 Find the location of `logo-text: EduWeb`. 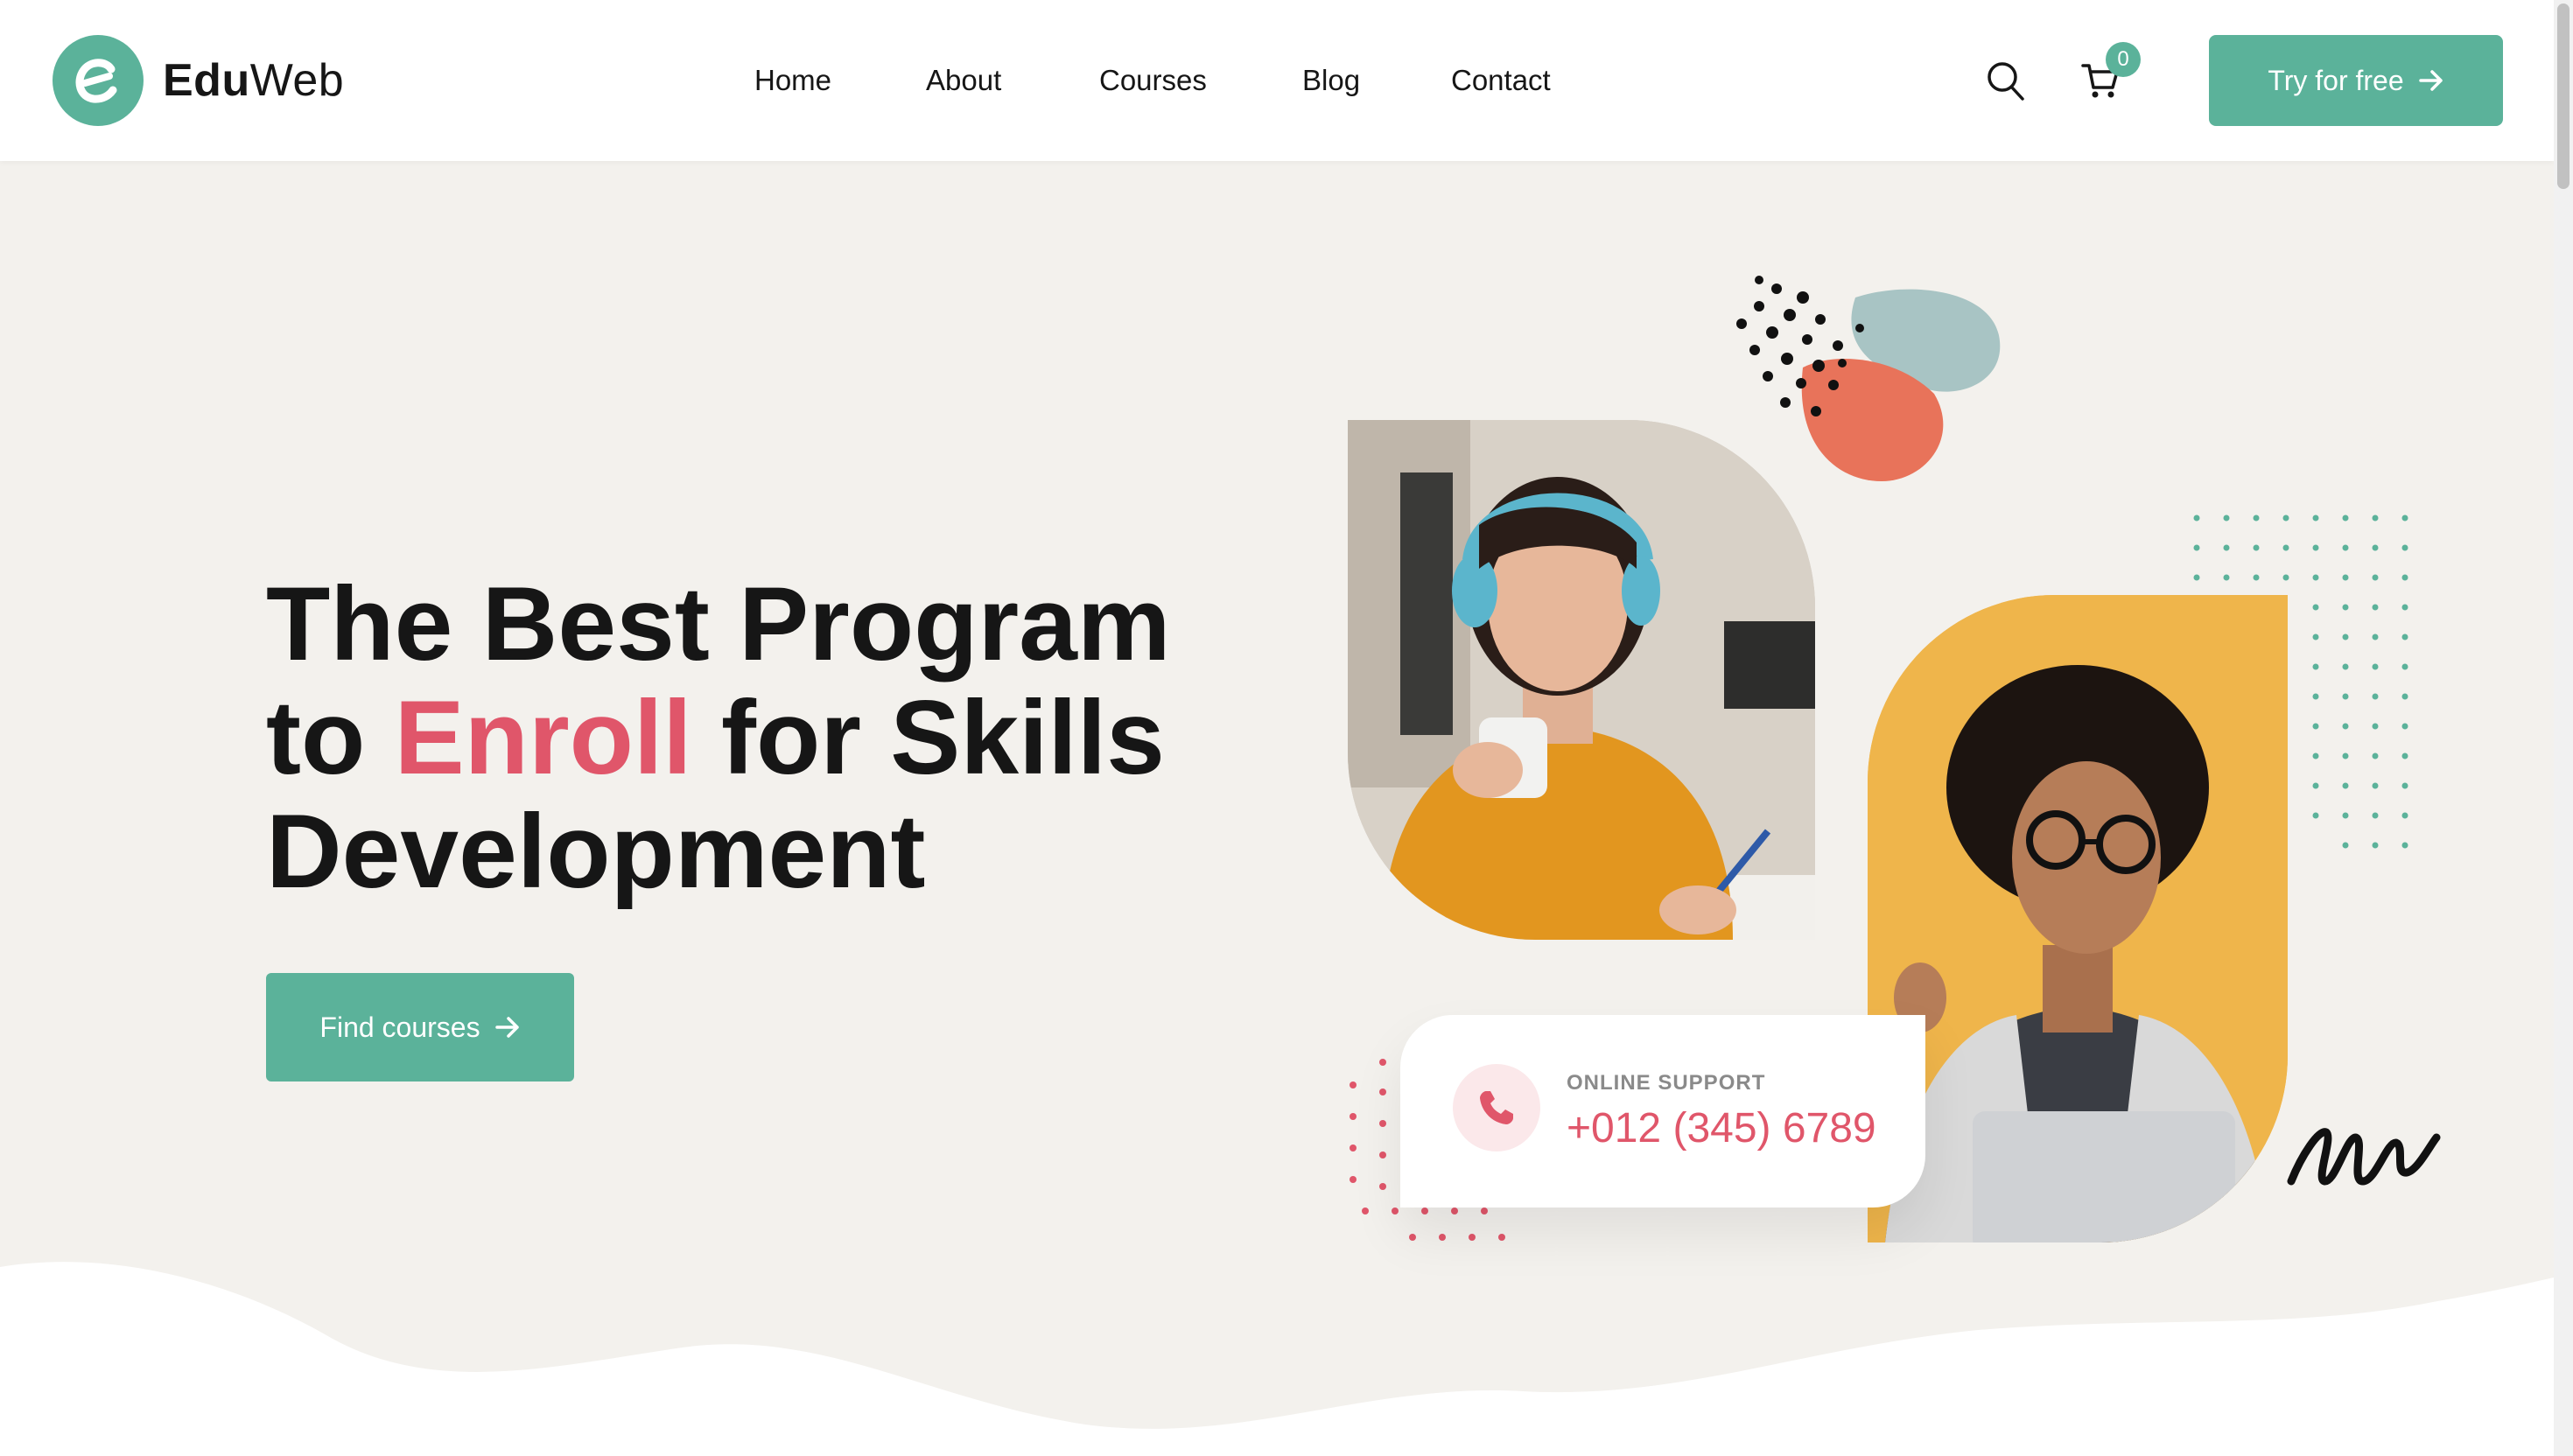

logo-text: EduWeb is located at coordinates (253, 80).